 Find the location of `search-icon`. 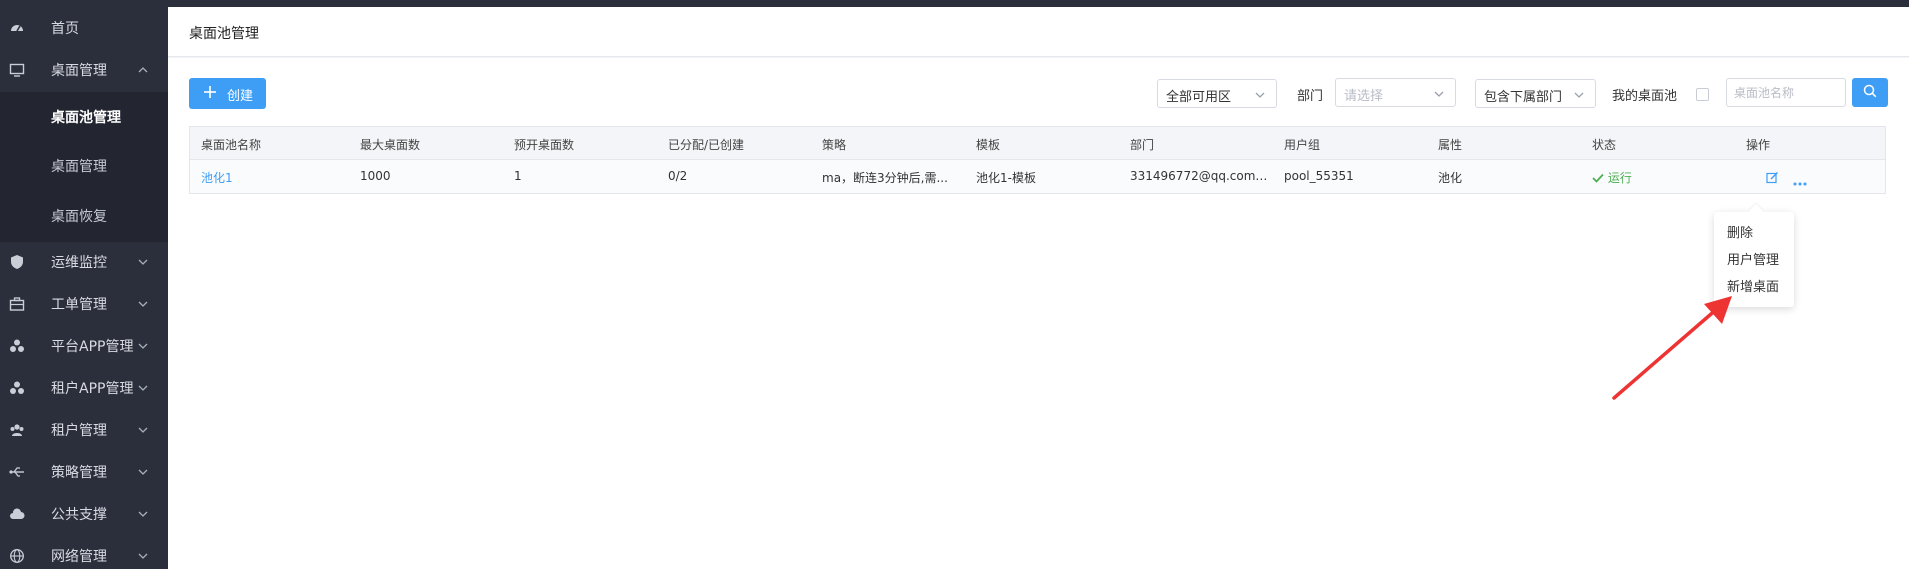

search-icon is located at coordinates (1870, 93).